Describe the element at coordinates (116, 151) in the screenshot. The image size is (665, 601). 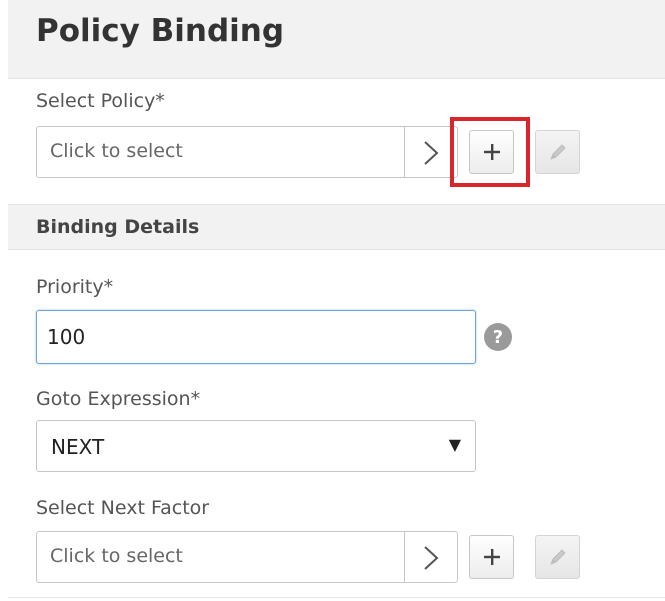
I see `select-policy-placeholder: Click to select` at that location.